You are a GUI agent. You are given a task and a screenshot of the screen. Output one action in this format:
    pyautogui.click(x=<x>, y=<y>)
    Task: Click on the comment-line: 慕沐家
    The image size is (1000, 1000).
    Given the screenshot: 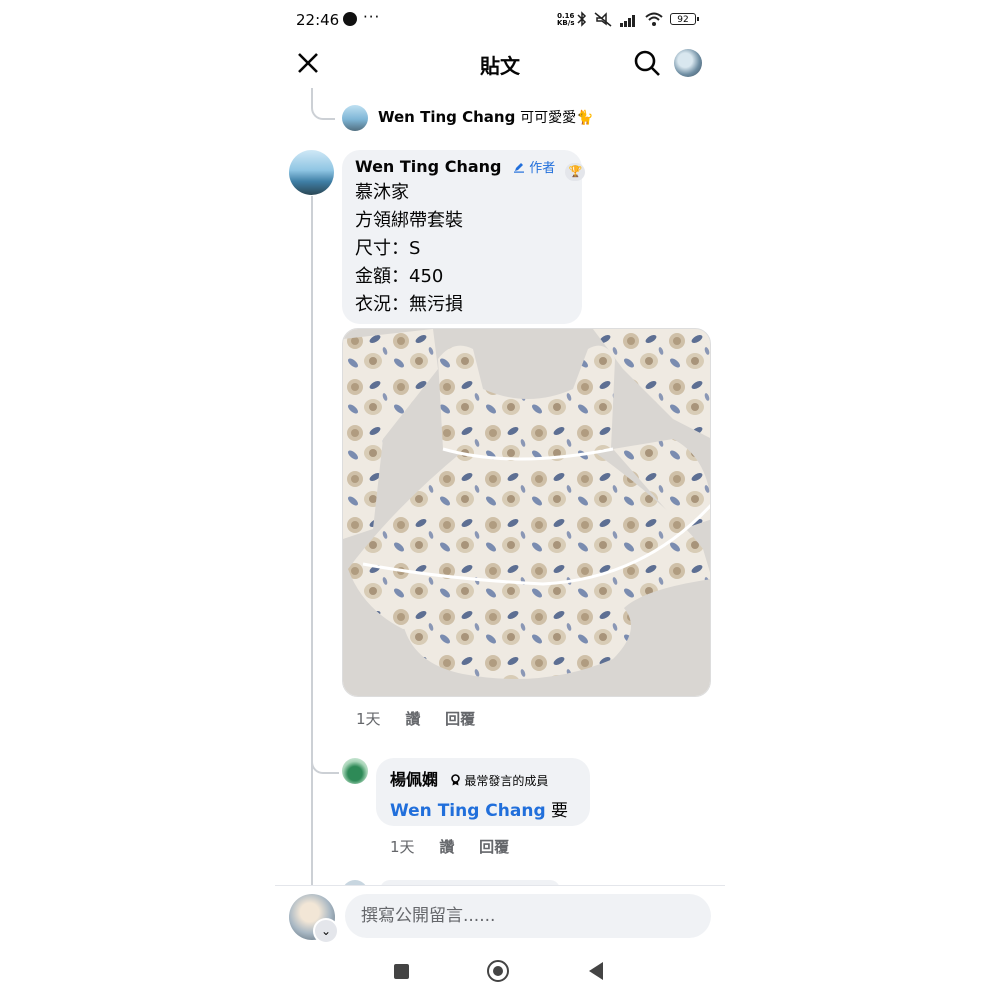 What is the action you would take?
    pyautogui.click(x=382, y=192)
    